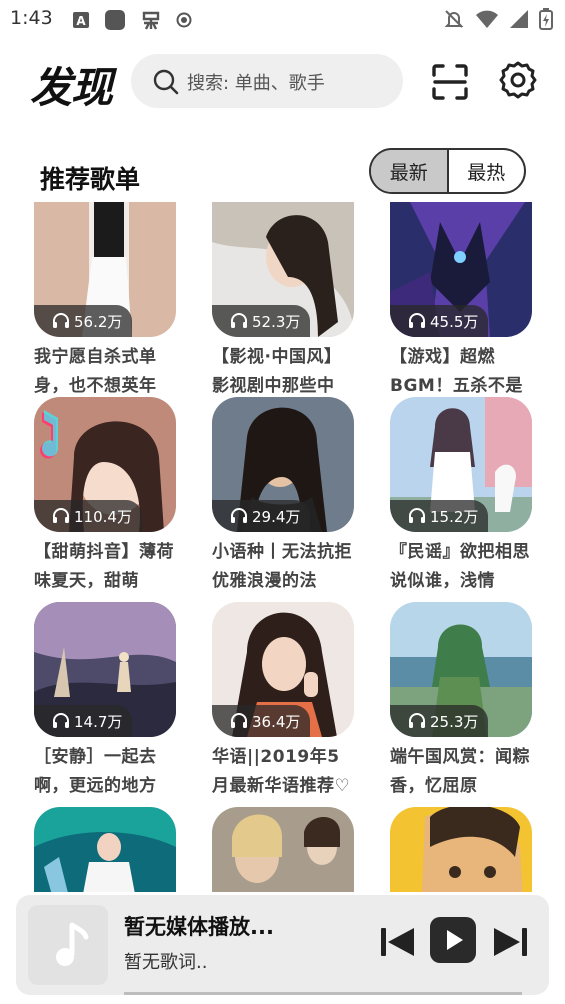  I want to click on bell-off-icon, so click(454, 19).